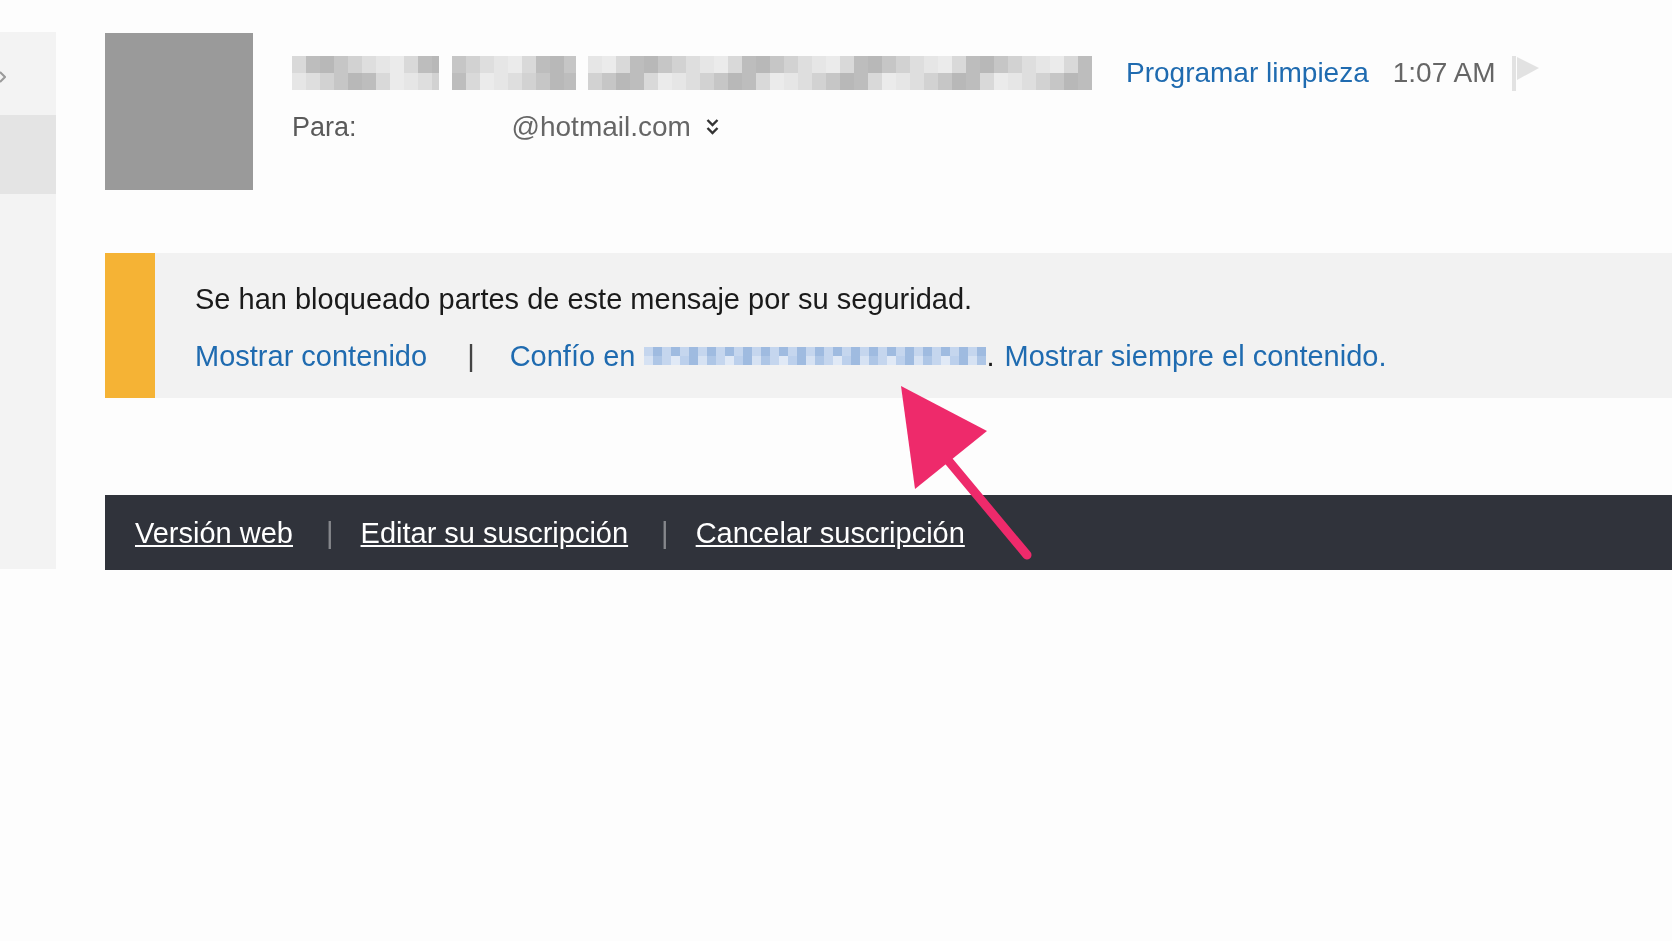 The image size is (1672, 941). I want to click on footer-link: Versión web, so click(214, 532).